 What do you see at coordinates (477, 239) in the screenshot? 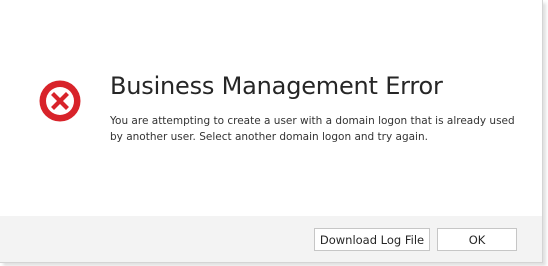
I see `ok-button: OK` at bounding box center [477, 239].